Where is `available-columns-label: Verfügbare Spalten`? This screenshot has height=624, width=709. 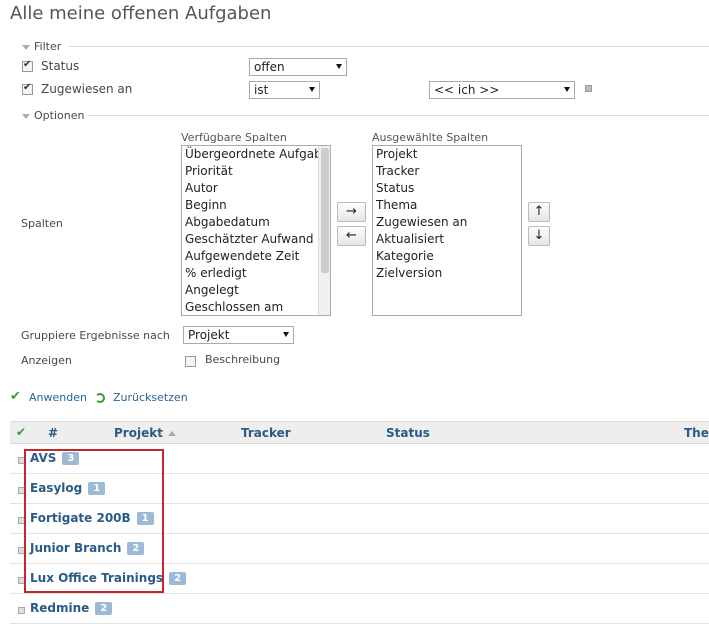 available-columns-label: Verfügbare Spalten is located at coordinates (234, 137).